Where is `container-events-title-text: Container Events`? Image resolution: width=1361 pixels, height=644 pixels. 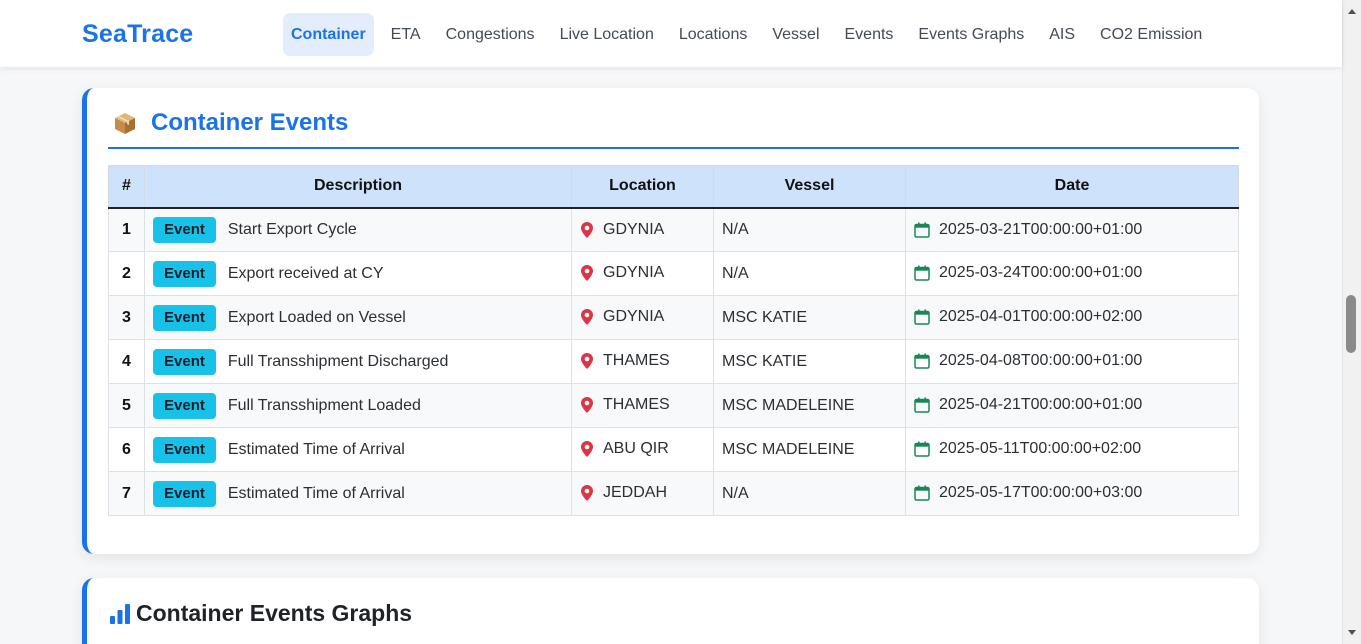 container-events-title-text: Container Events is located at coordinates (250, 122).